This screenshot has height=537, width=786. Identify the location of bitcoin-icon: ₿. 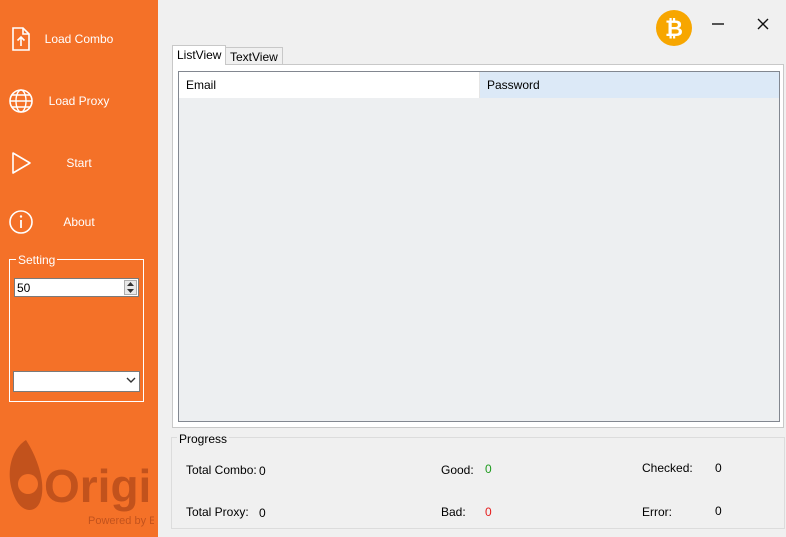
(674, 28).